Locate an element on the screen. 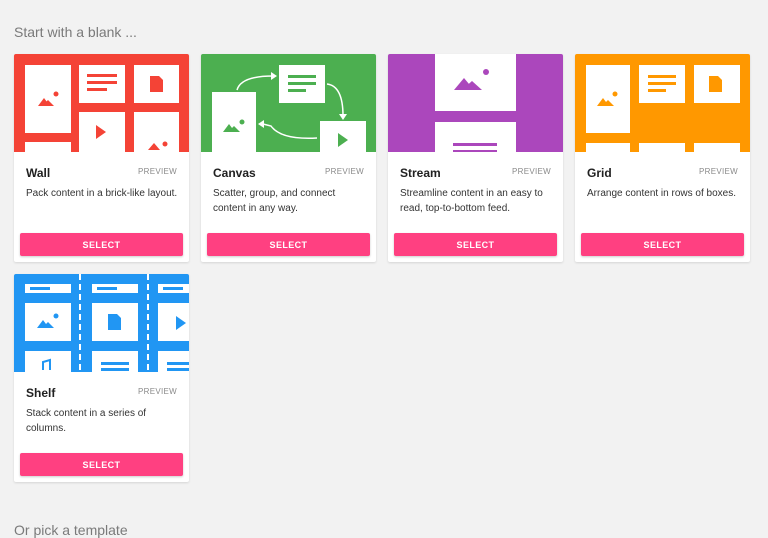  select-button-shelf: SELECT is located at coordinates (101, 464).